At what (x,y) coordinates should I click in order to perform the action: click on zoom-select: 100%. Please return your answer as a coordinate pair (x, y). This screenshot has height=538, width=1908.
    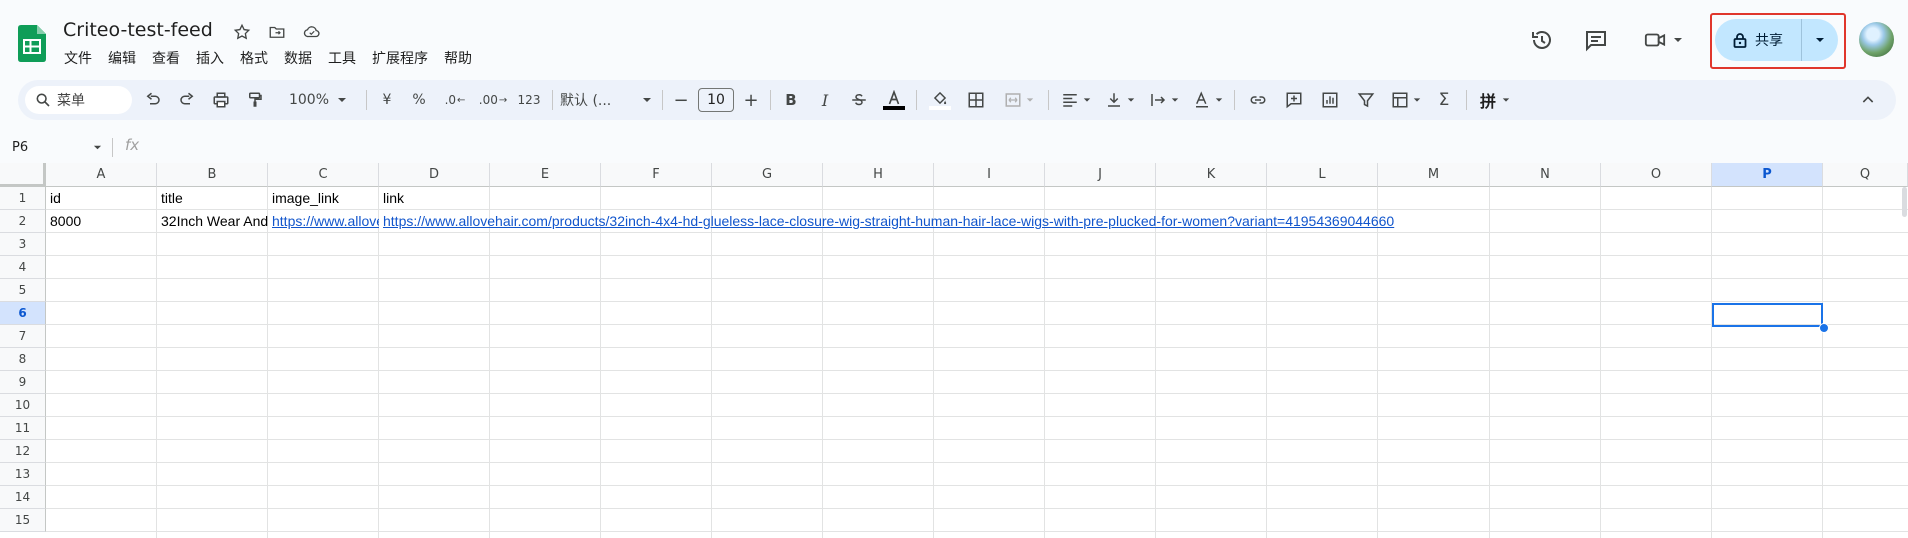
    Looking at the image, I should click on (318, 100).